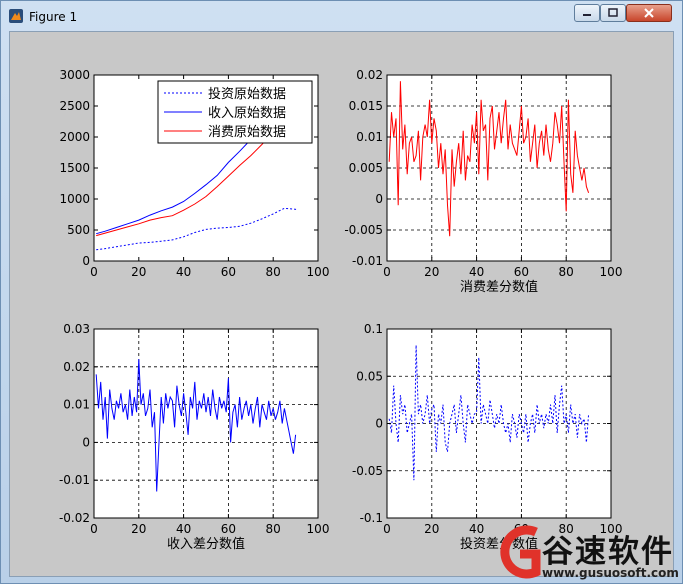 The width and height of the screenshot is (683, 584). I want to click on watermark-url: www.gusuosoft.com, so click(610, 573).